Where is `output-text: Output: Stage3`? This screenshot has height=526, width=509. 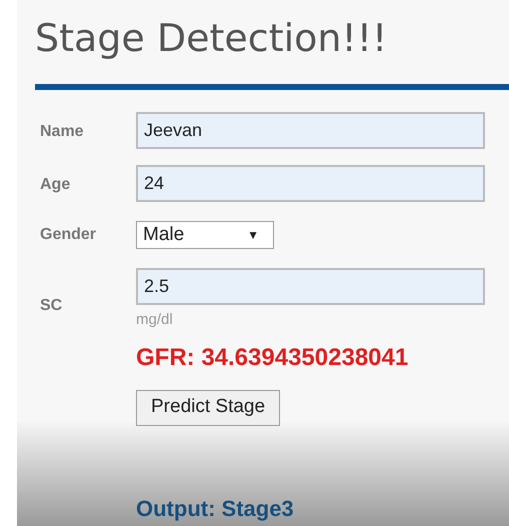
output-text: Output: Stage3 is located at coordinates (215, 508).